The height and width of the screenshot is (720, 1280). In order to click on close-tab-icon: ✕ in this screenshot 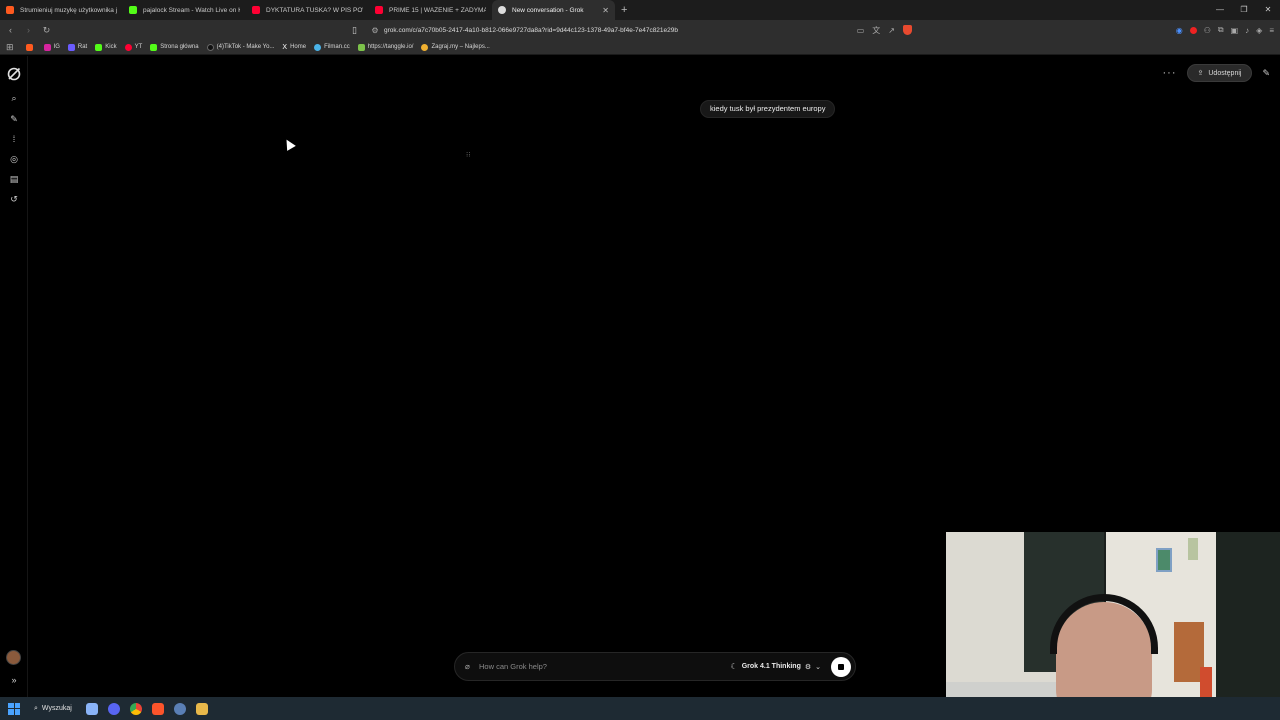, I will do `click(605, 10)`.